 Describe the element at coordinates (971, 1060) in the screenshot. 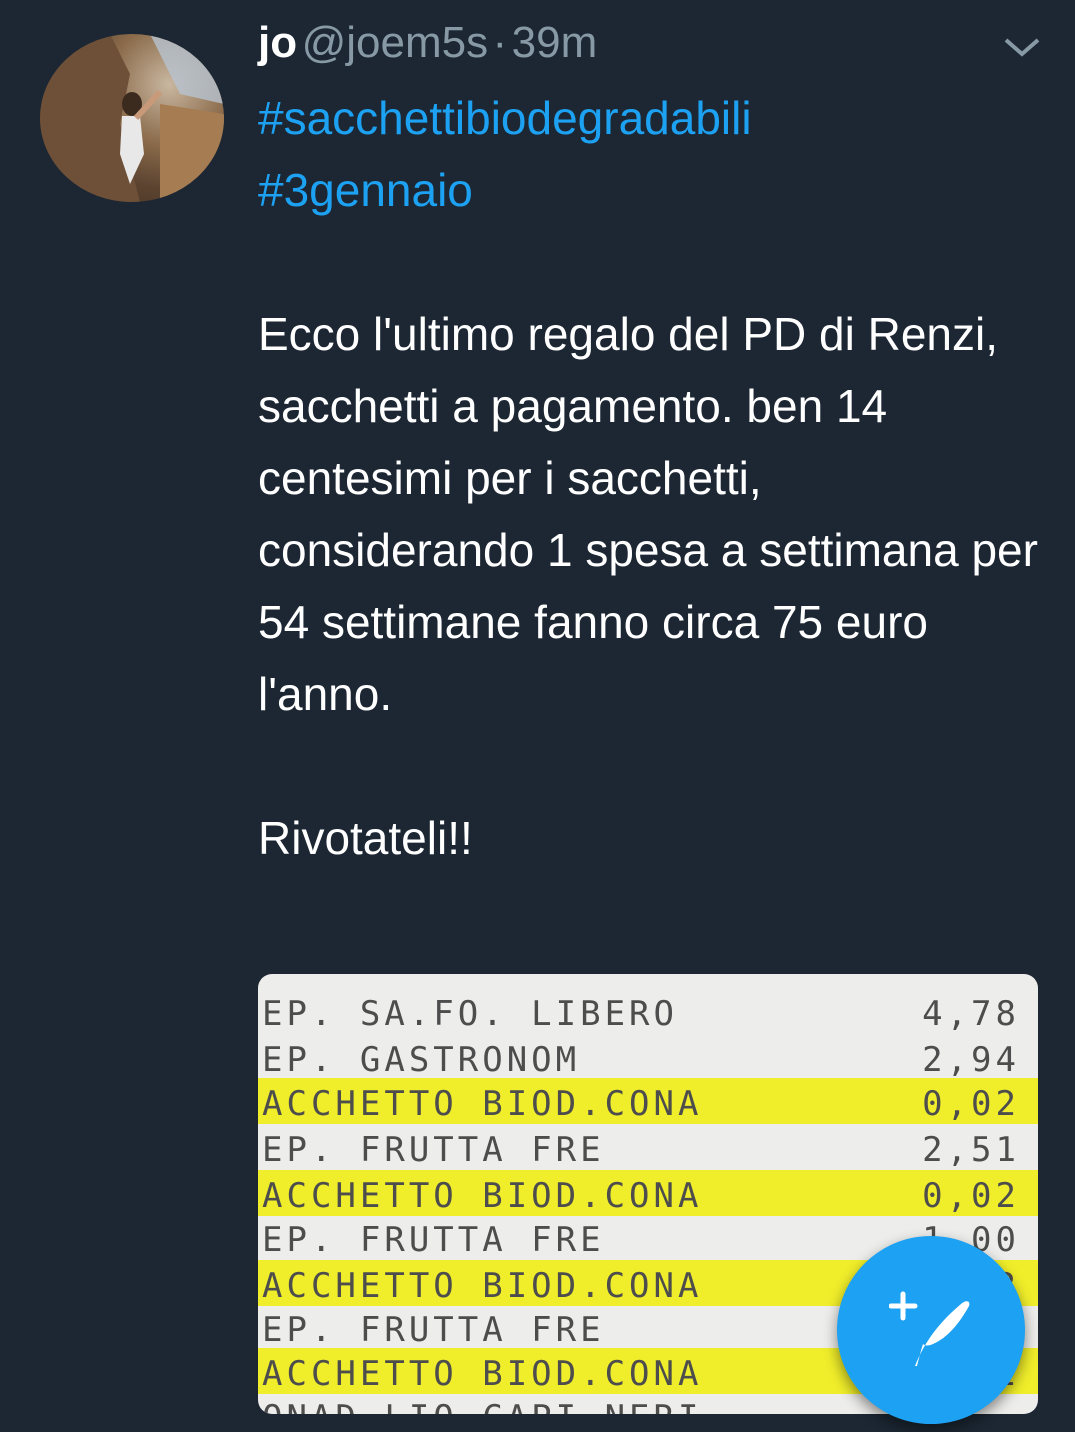

I see `receipt-amount: 2,94` at that location.